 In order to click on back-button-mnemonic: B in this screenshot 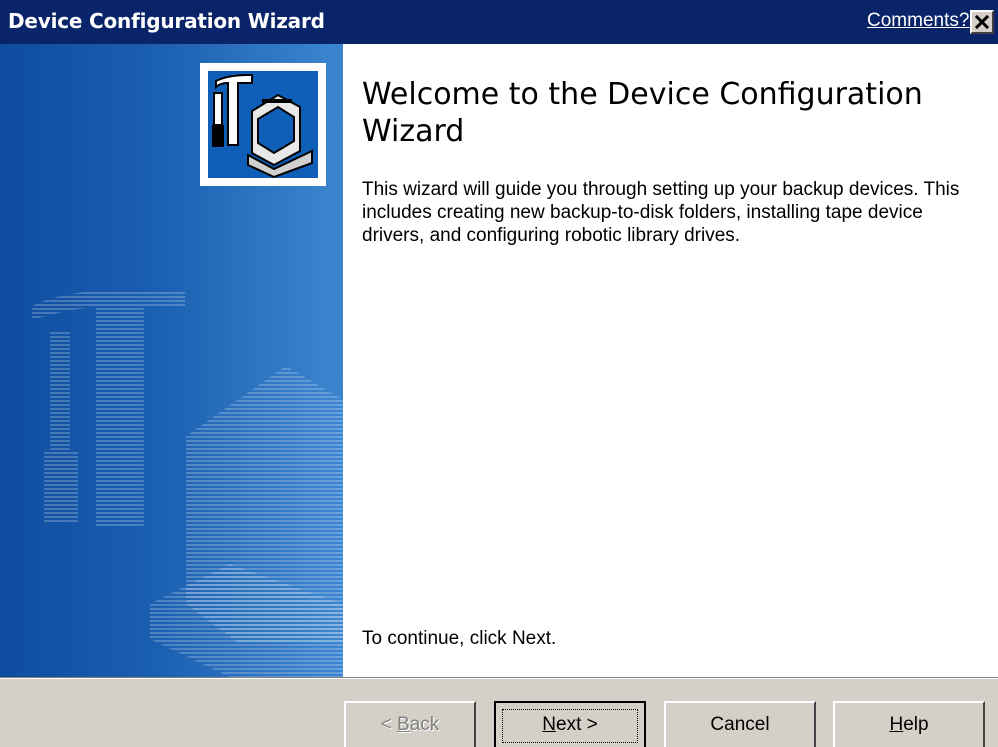, I will do `click(403, 724)`.